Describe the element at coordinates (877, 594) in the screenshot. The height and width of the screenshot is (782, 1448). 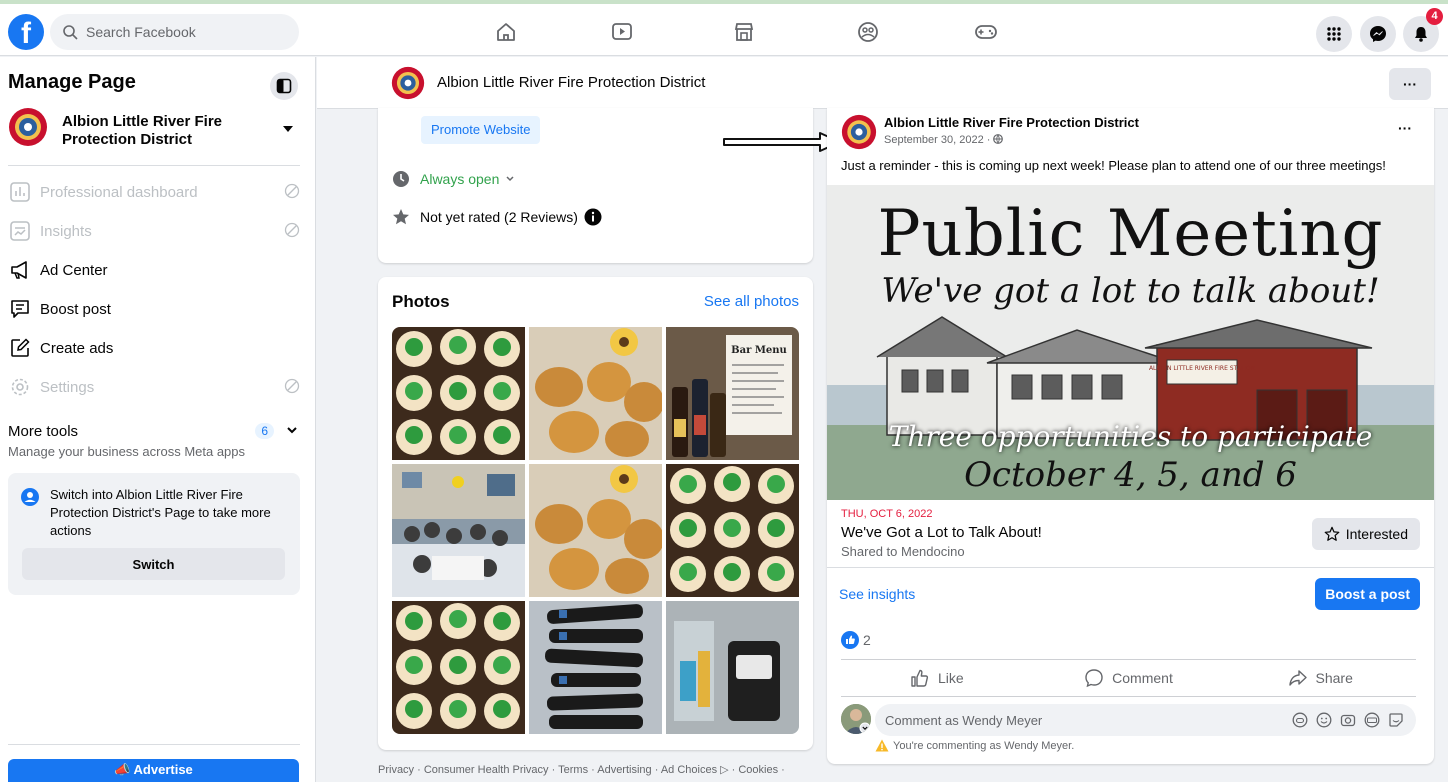
I see `see-insights-link: See insights` at that location.